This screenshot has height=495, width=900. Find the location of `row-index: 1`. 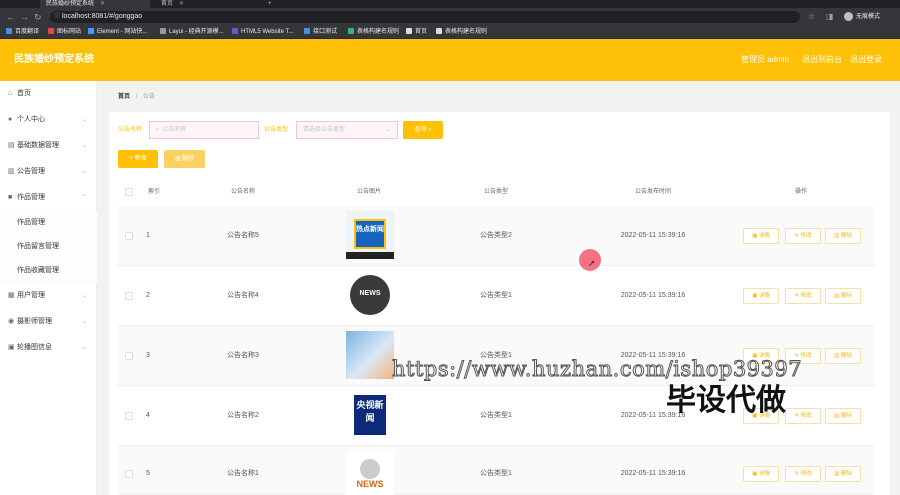

row-index: 1 is located at coordinates (148, 235).